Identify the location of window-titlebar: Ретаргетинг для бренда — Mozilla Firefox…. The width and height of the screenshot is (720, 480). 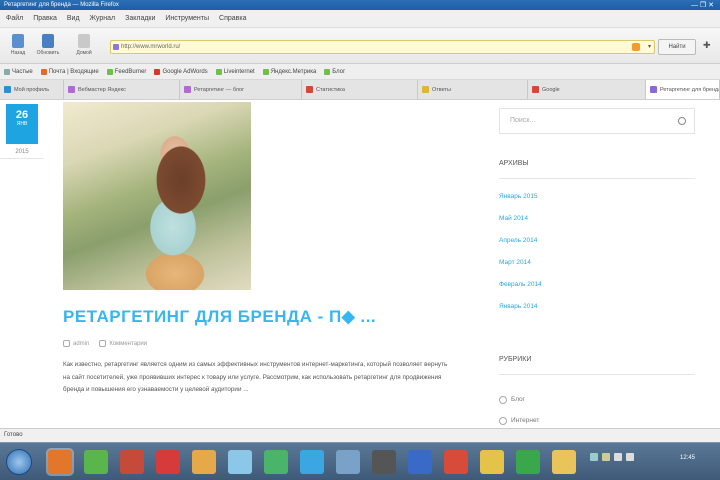
(360, 5).